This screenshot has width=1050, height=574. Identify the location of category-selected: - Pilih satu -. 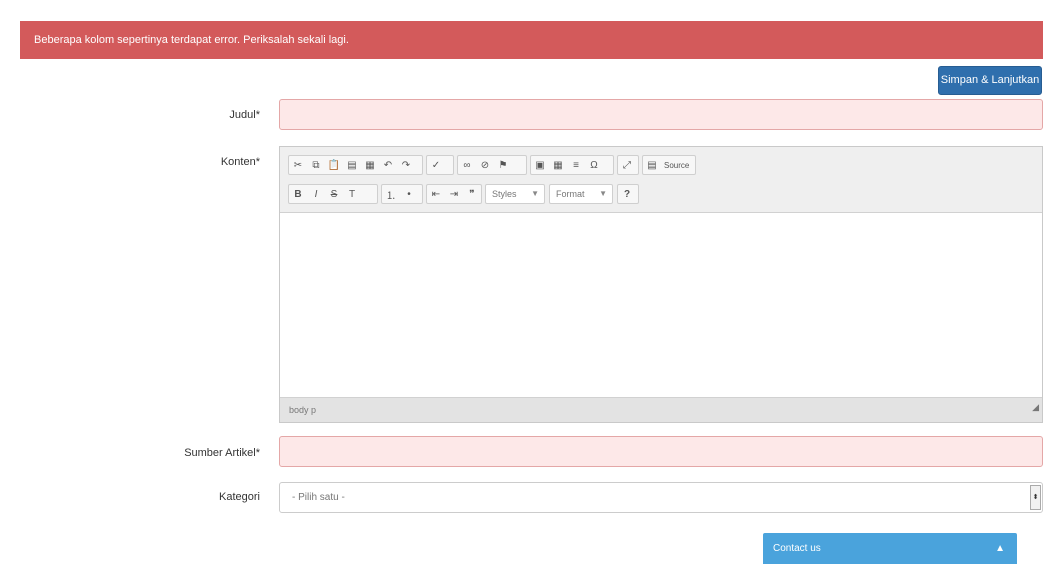
(318, 497).